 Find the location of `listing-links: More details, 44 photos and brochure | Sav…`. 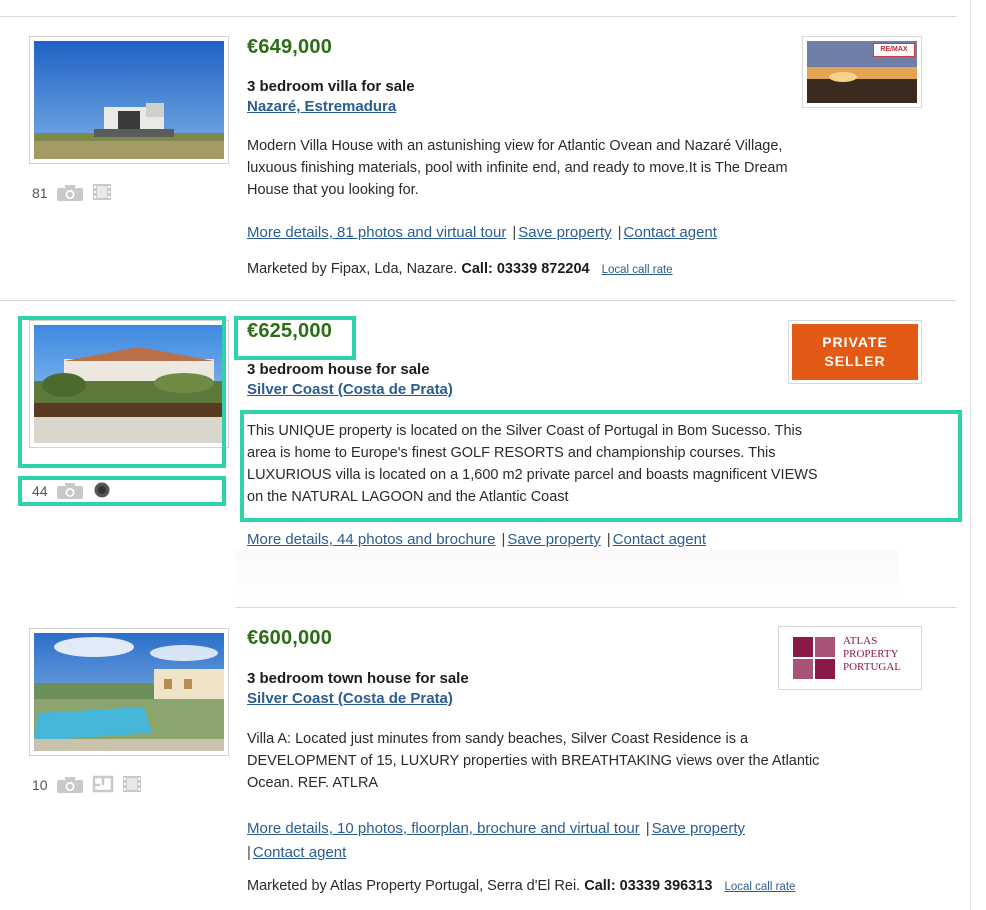

listing-links: More details, 44 photos and brochure | Sav… is located at coordinates (477, 539).